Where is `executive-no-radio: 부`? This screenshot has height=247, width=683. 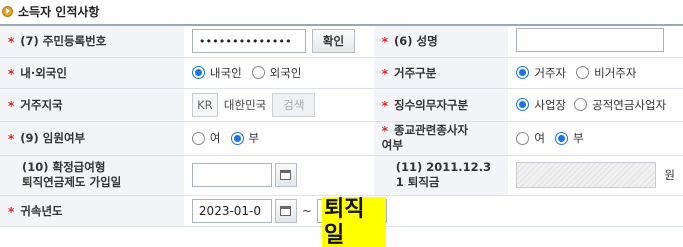
executive-no-radio: 부 is located at coordinates (245, 138).